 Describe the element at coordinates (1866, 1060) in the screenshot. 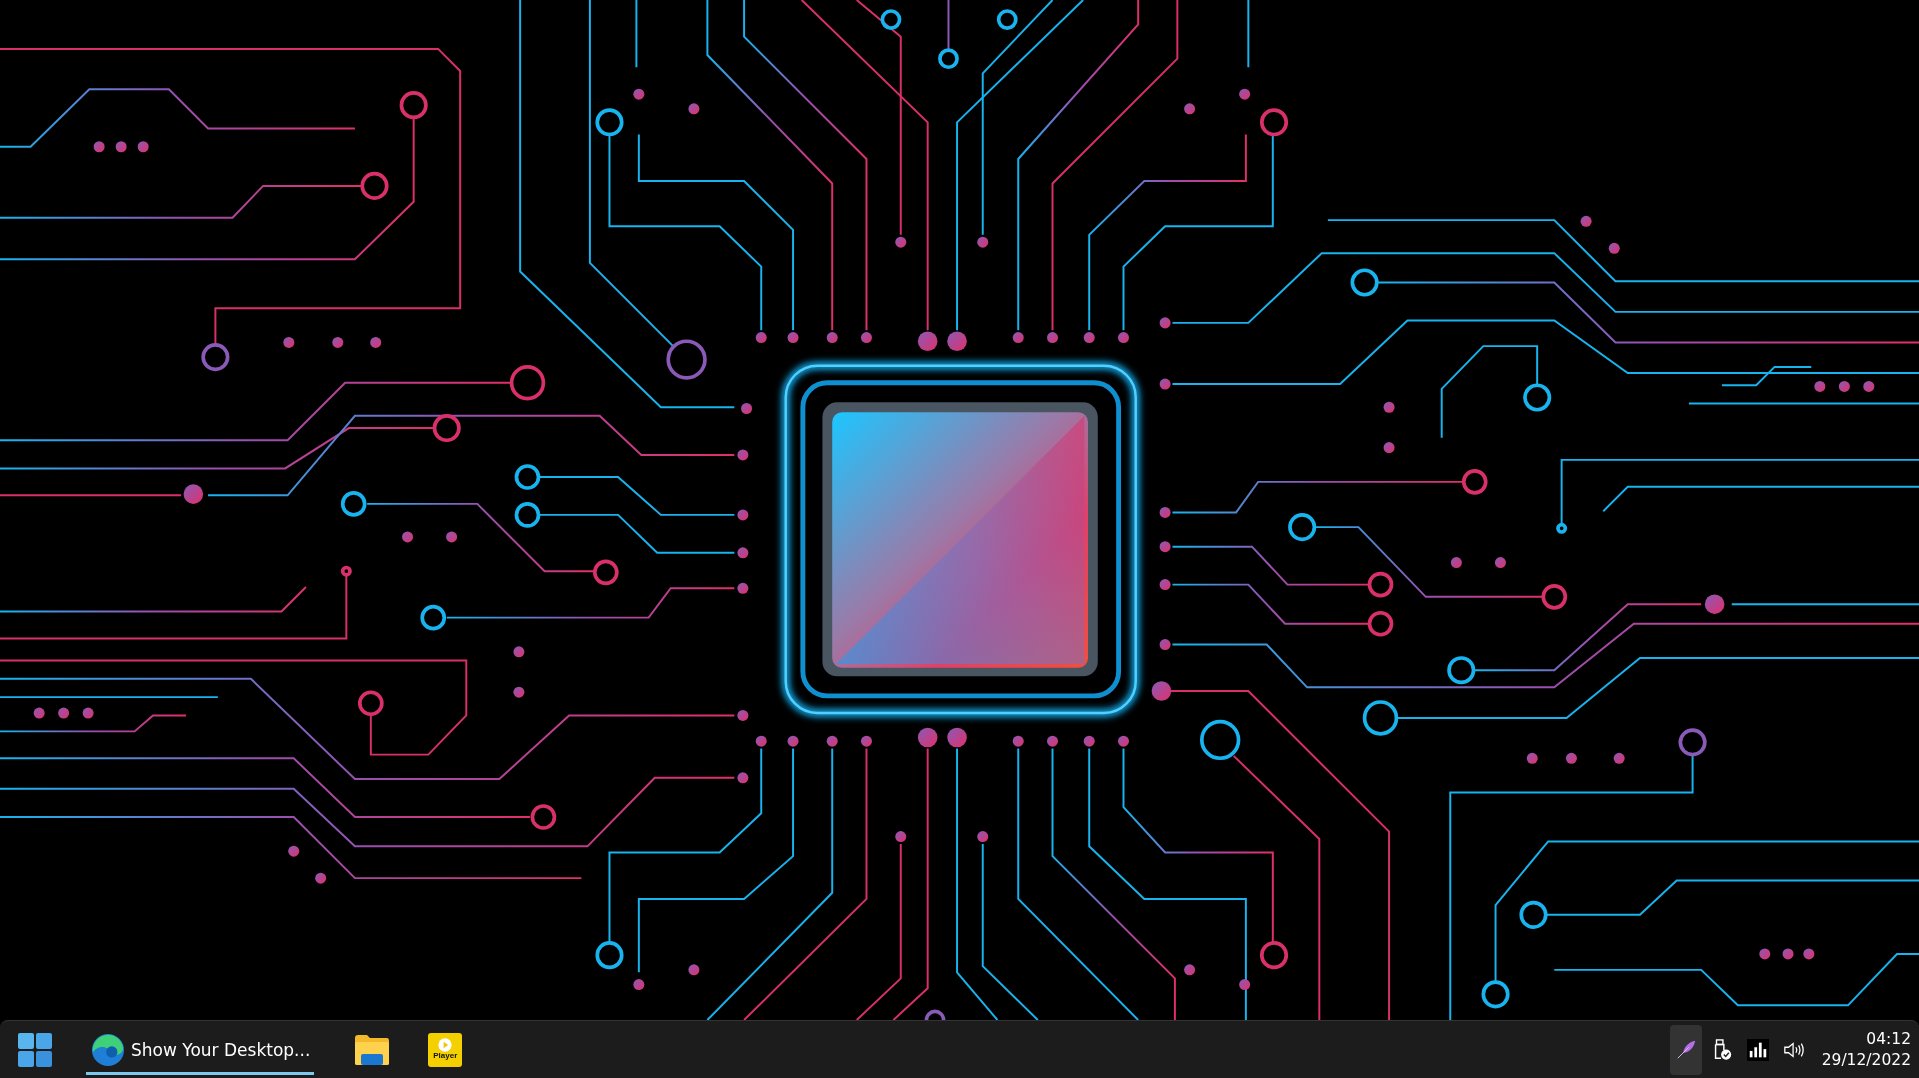

I see `clock-date: 29/12/2022` at that location.